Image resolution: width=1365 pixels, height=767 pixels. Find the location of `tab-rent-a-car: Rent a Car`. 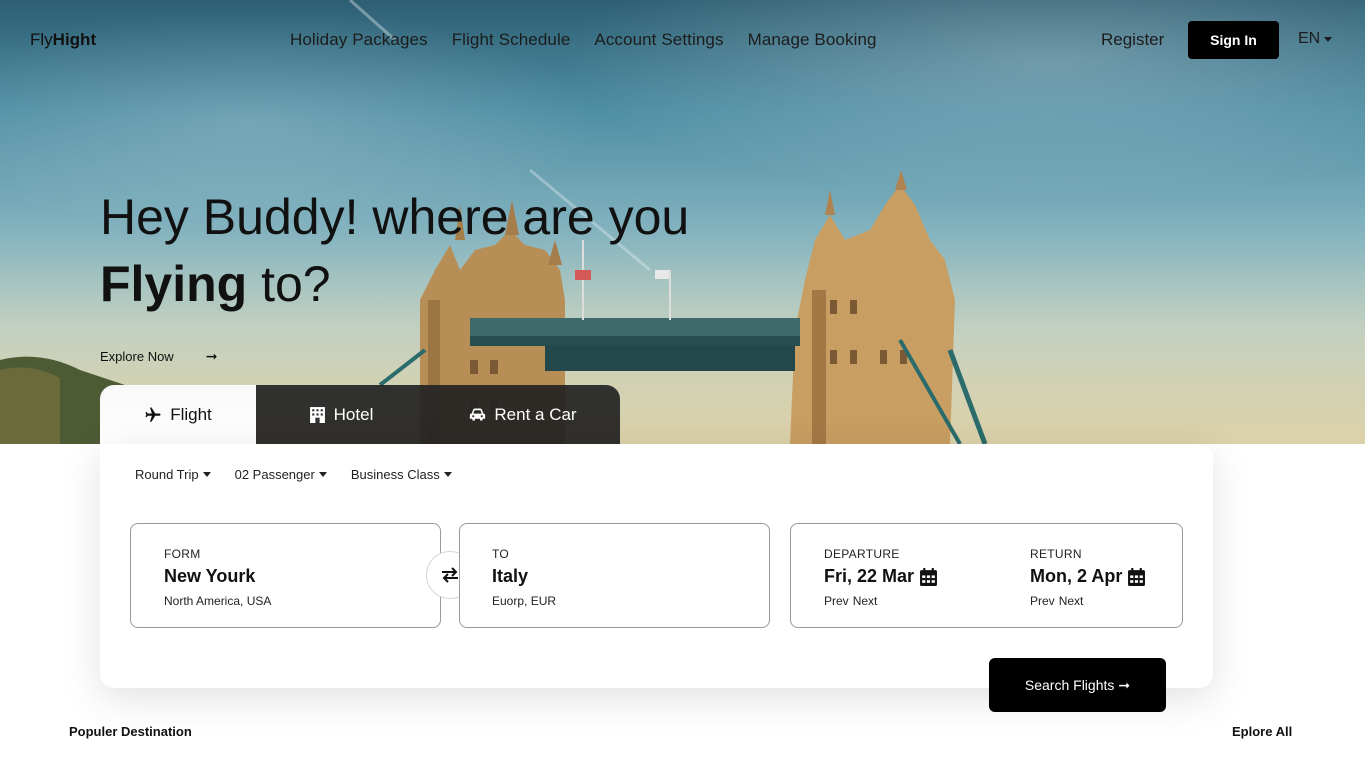

tab-rent-a-car: Rent a Car is located at coordinates (523, 414).